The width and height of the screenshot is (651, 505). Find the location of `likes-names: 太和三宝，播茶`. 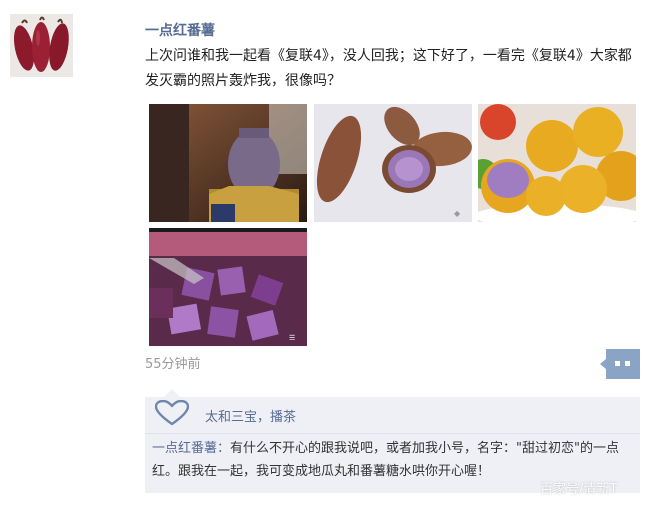

likes-names: 太和三宝，播茶 is located at coordinates (250, 415).